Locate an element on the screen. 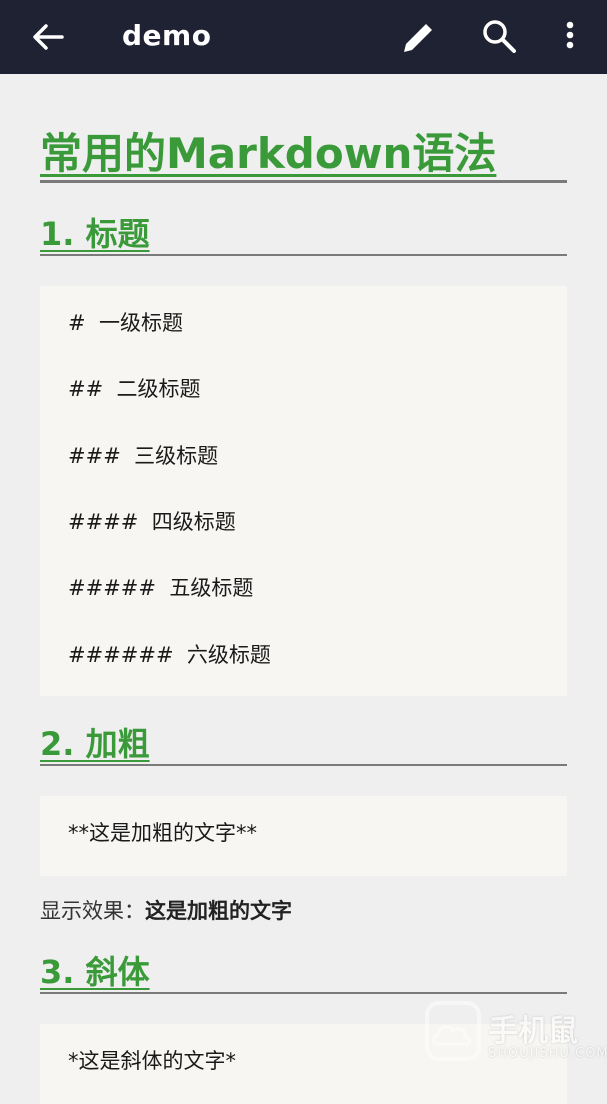 Image resolution: width=607 pixels, height=1104 pixels. code-line: ###### 六级标题 is located at coordinates (169, 655).